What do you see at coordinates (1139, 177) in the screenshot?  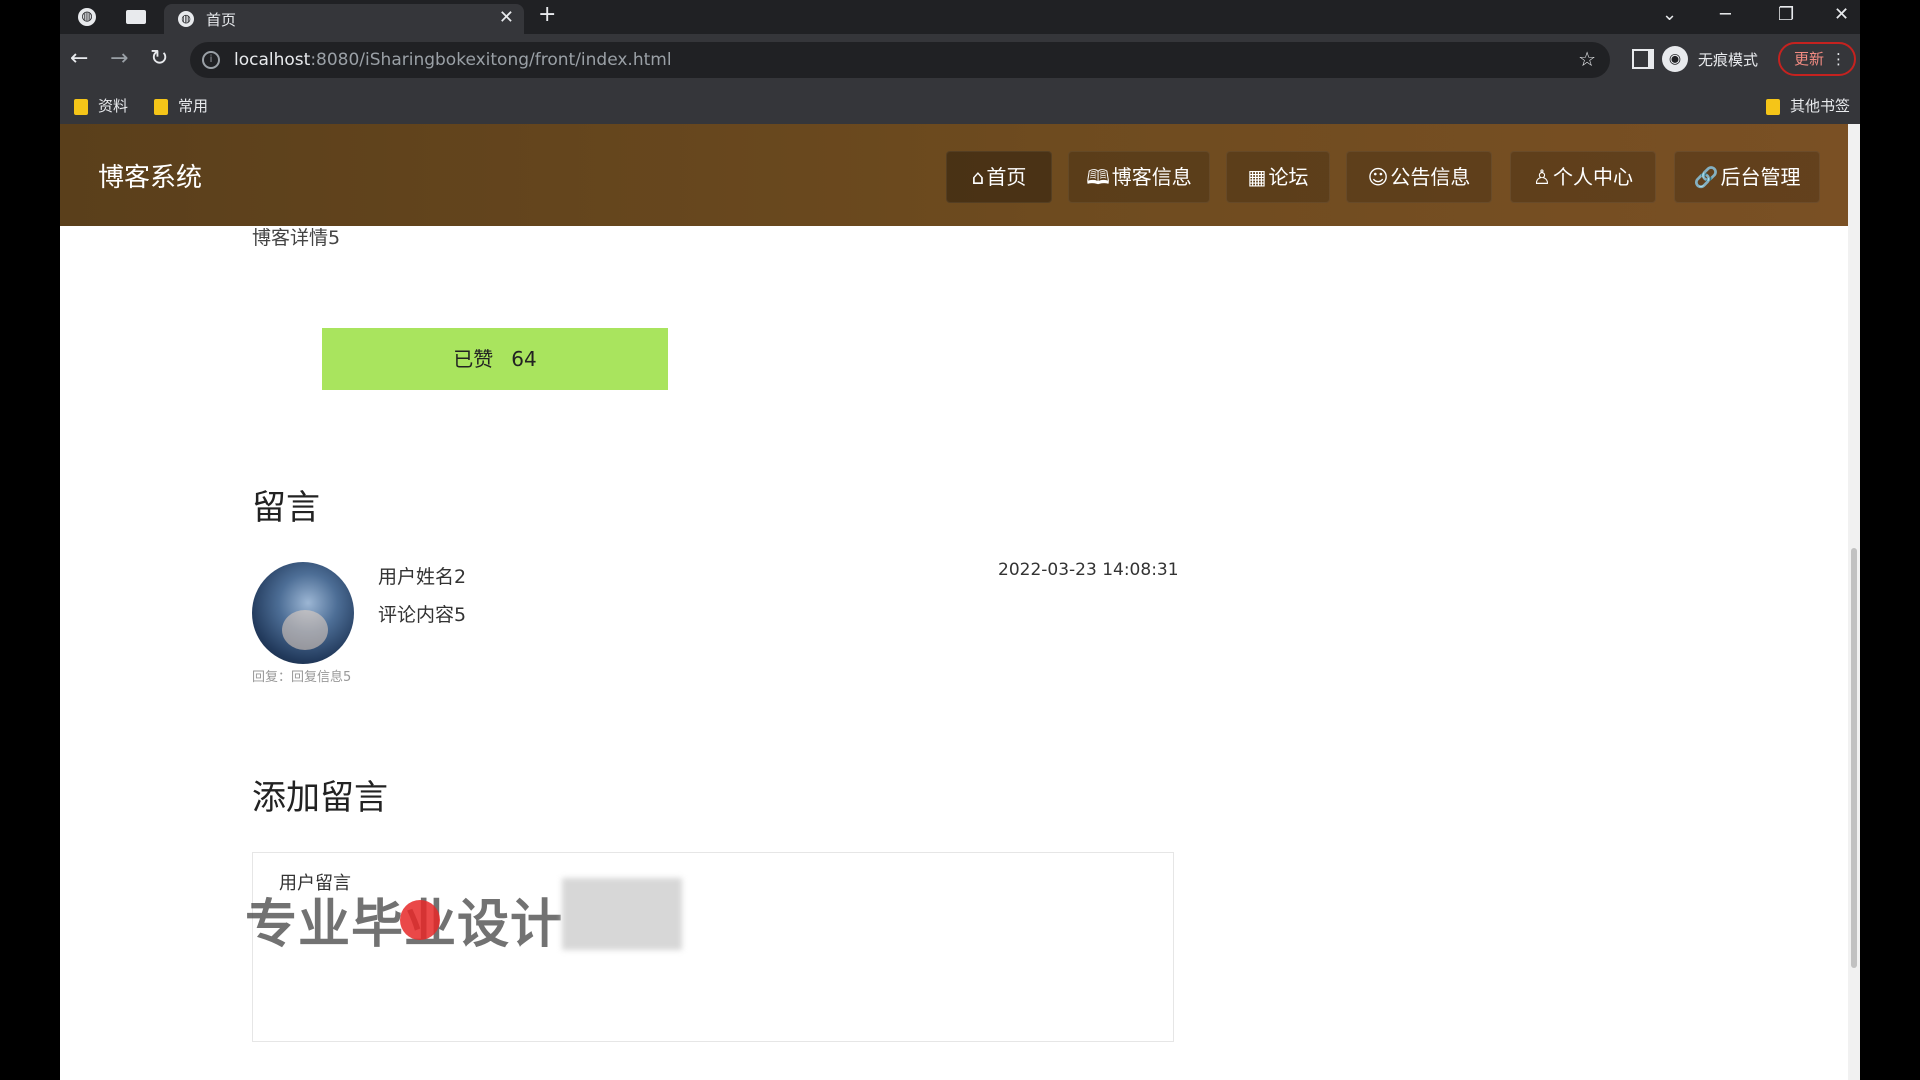 I see `nav-blog-info: 🕮 博客信息` at bounding box center [1139, 177].